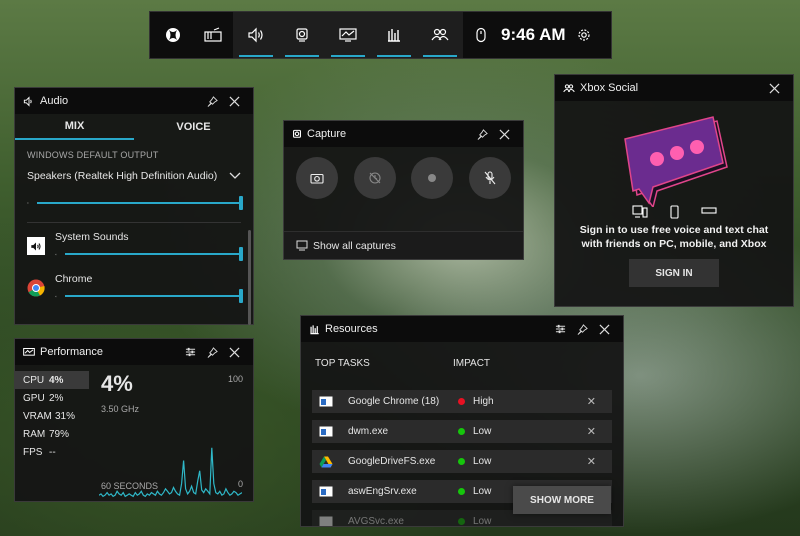  I want to click on audio-tabs: MIX VOICE, so click(134, 127).